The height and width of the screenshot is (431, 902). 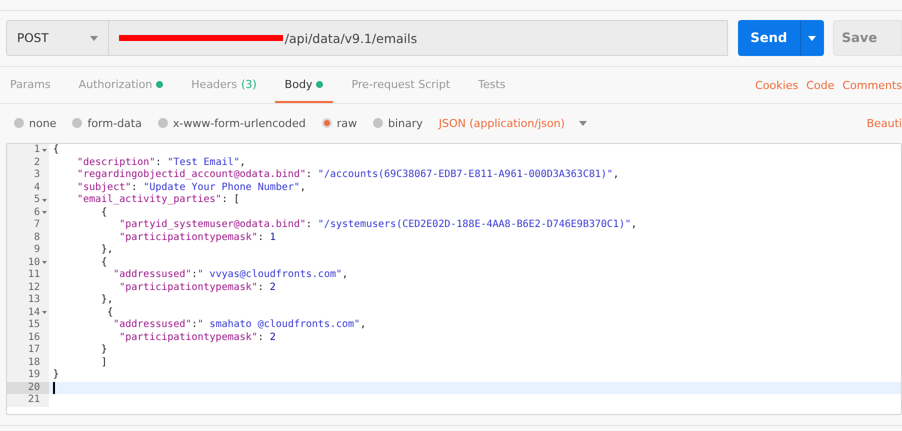 I want to click on line-number: 1, so click(x=37, y=150).